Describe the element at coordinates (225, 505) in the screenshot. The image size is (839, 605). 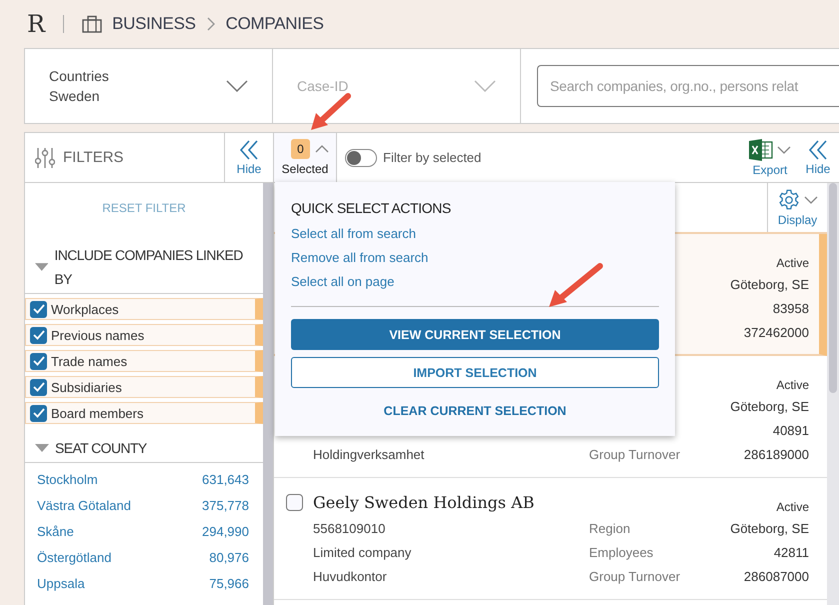
I see `county-count: 375,778` at that location.